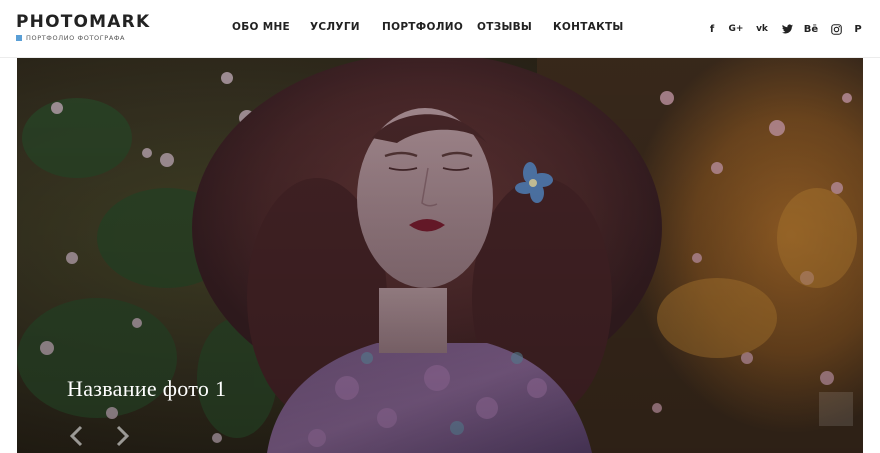 The height and width of the screenshot is (453, 880). I want to click on social-links: f G+ vk Bē P, so click(440, 29).